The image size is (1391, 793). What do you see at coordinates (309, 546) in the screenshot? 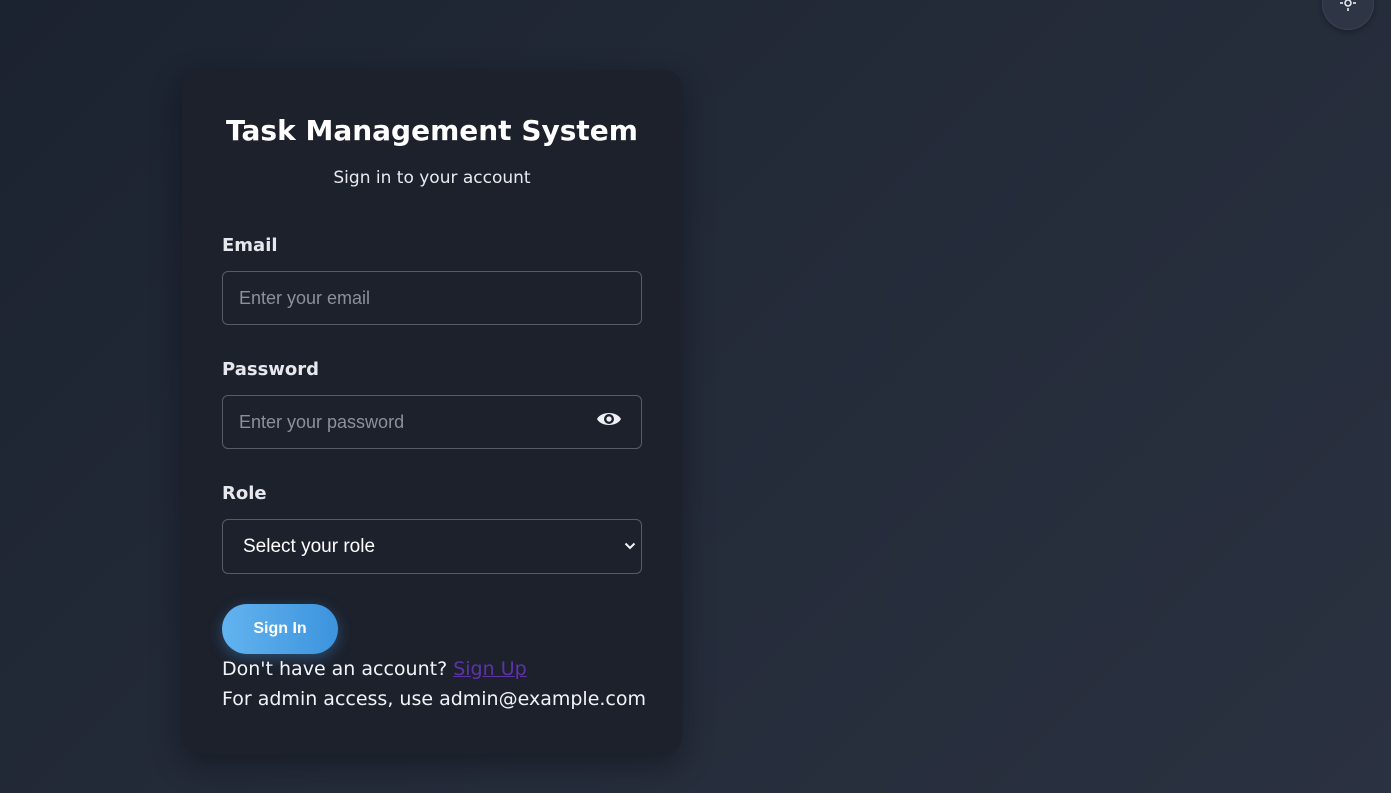
I see `role-select-value: Select your role` at bounding box center [309, 546].